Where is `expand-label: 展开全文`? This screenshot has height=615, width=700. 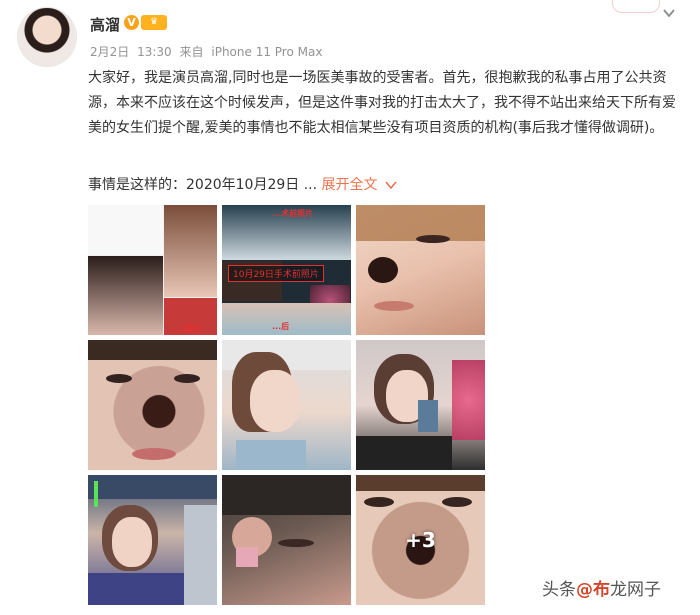
expand-label: 展开全文 is located at coordinates (349, 185).